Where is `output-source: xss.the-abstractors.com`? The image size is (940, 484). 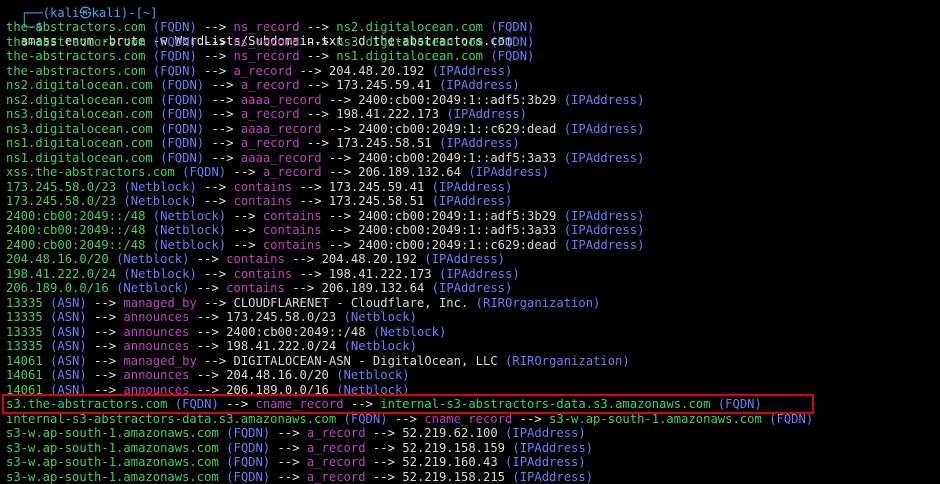
output-source: xss.the-abstractors.com is located at coordinates (90, 172).